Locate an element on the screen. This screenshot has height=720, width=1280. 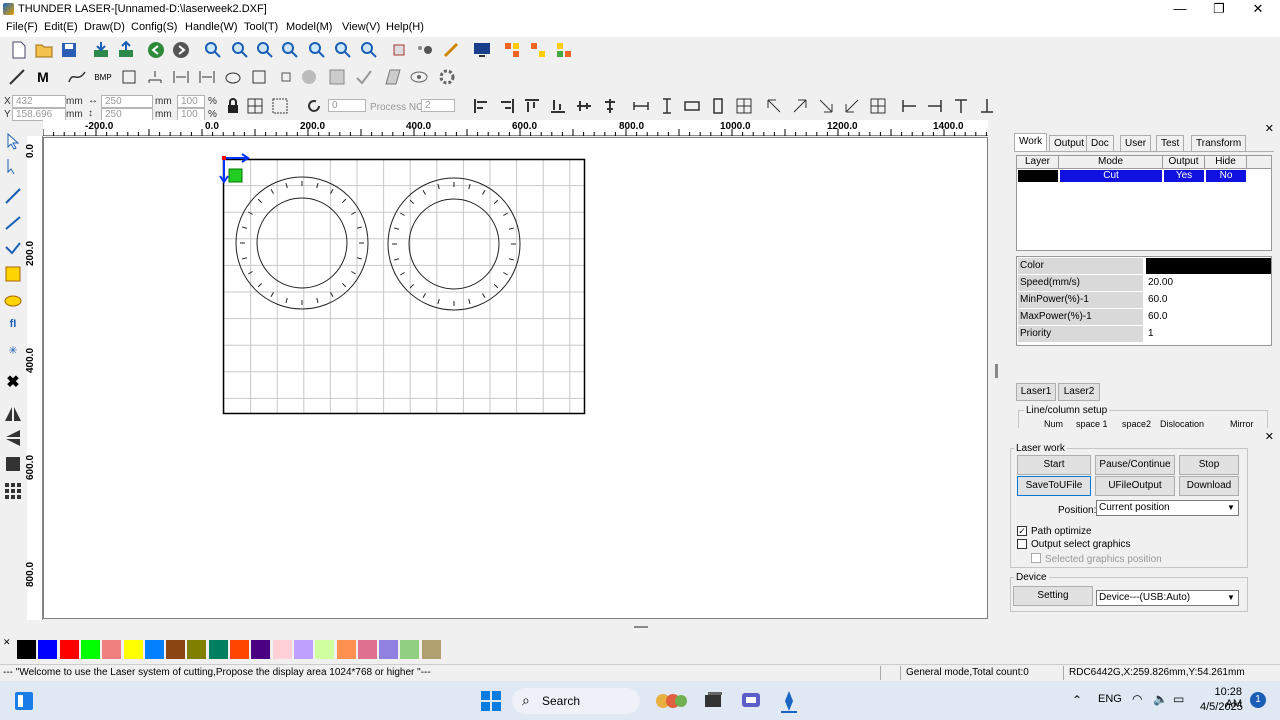
setting-button: Setting is located at coordinates (1053, 596).